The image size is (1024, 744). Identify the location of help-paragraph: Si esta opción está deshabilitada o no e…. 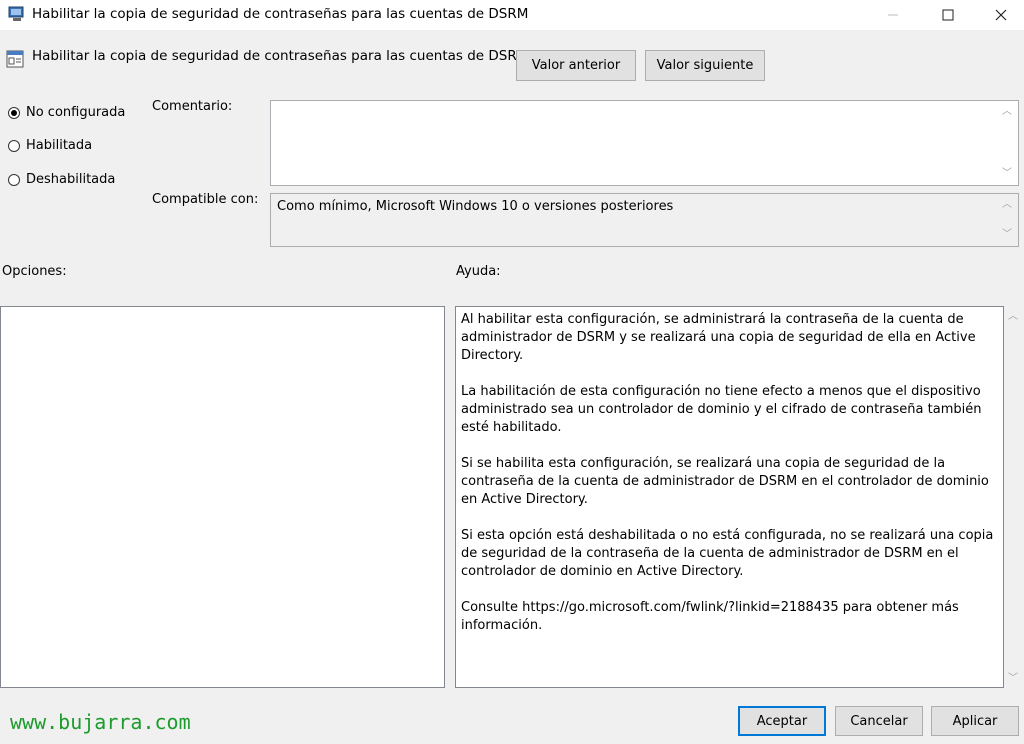
(727, 553).